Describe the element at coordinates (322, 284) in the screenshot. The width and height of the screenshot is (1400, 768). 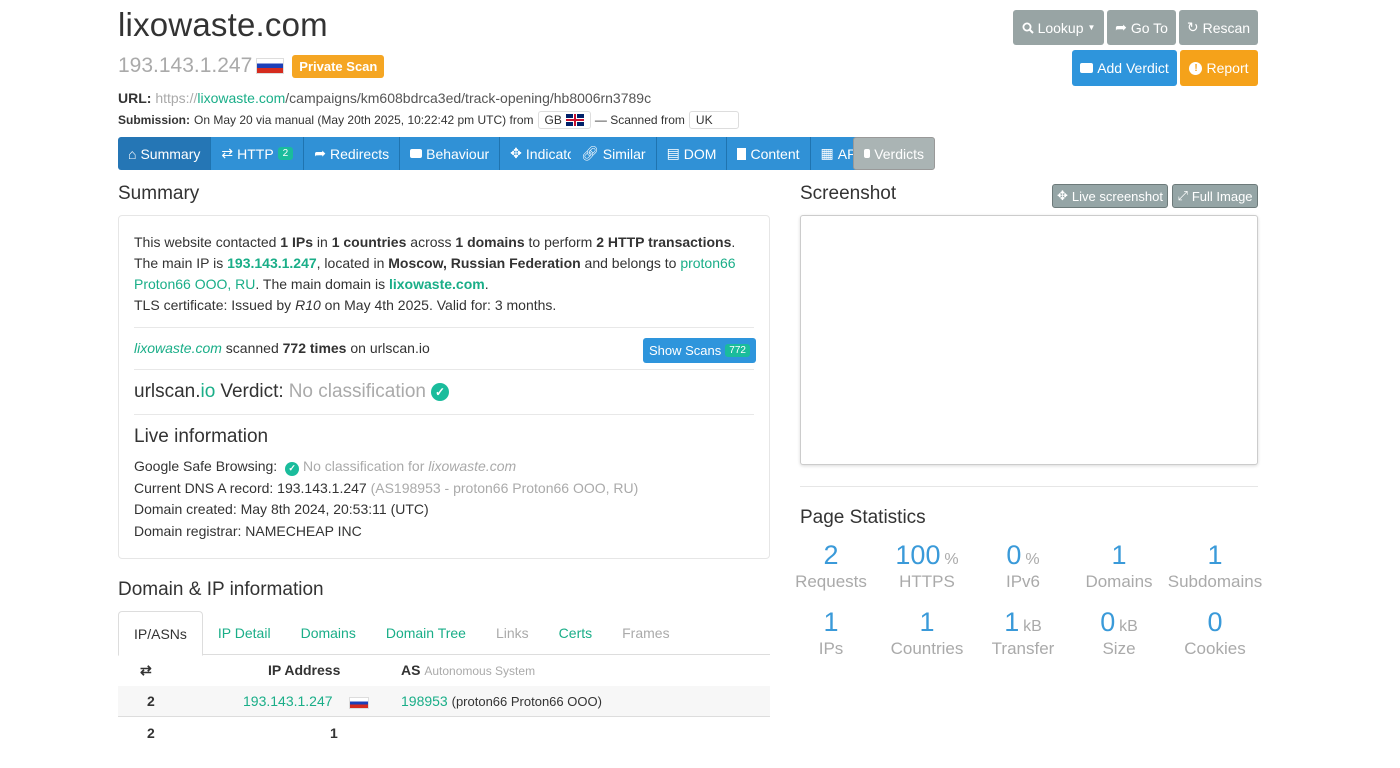
I see `summary-text-part: . The main domain is` at that location.